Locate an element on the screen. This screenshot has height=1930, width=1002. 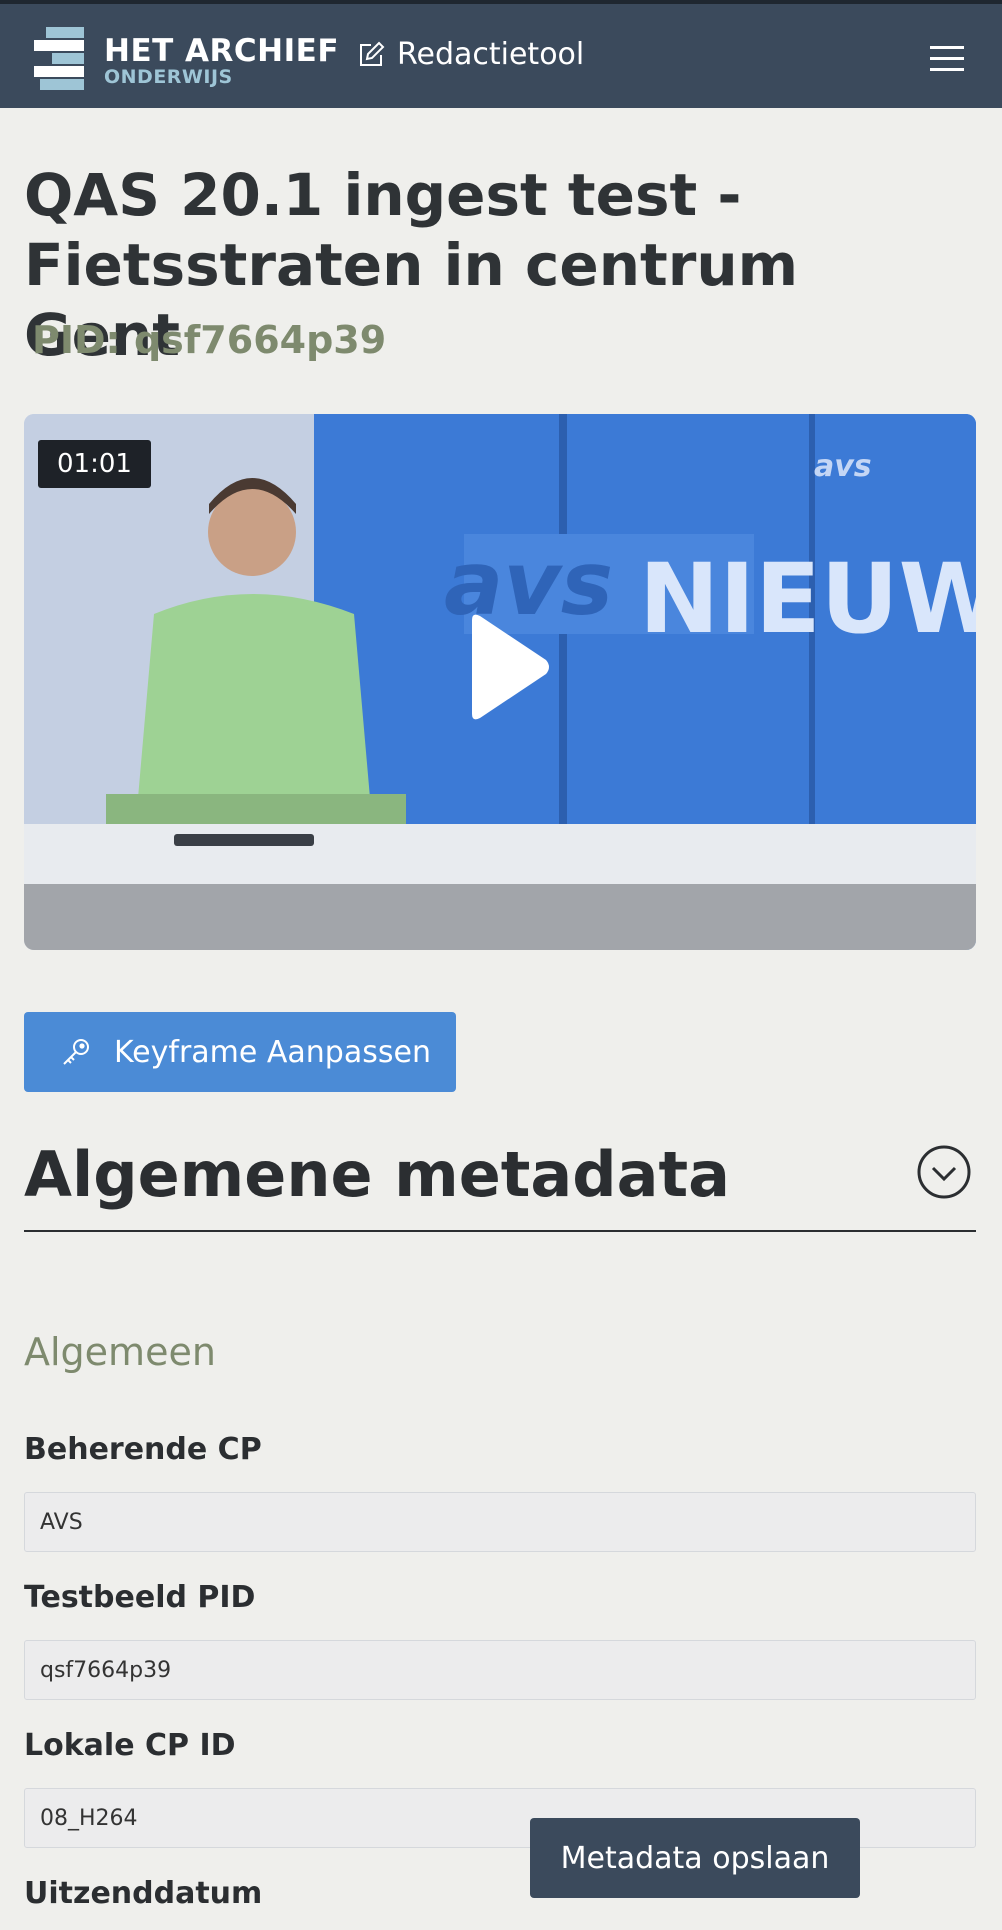
play-icon is located at coordinates (507, 667).